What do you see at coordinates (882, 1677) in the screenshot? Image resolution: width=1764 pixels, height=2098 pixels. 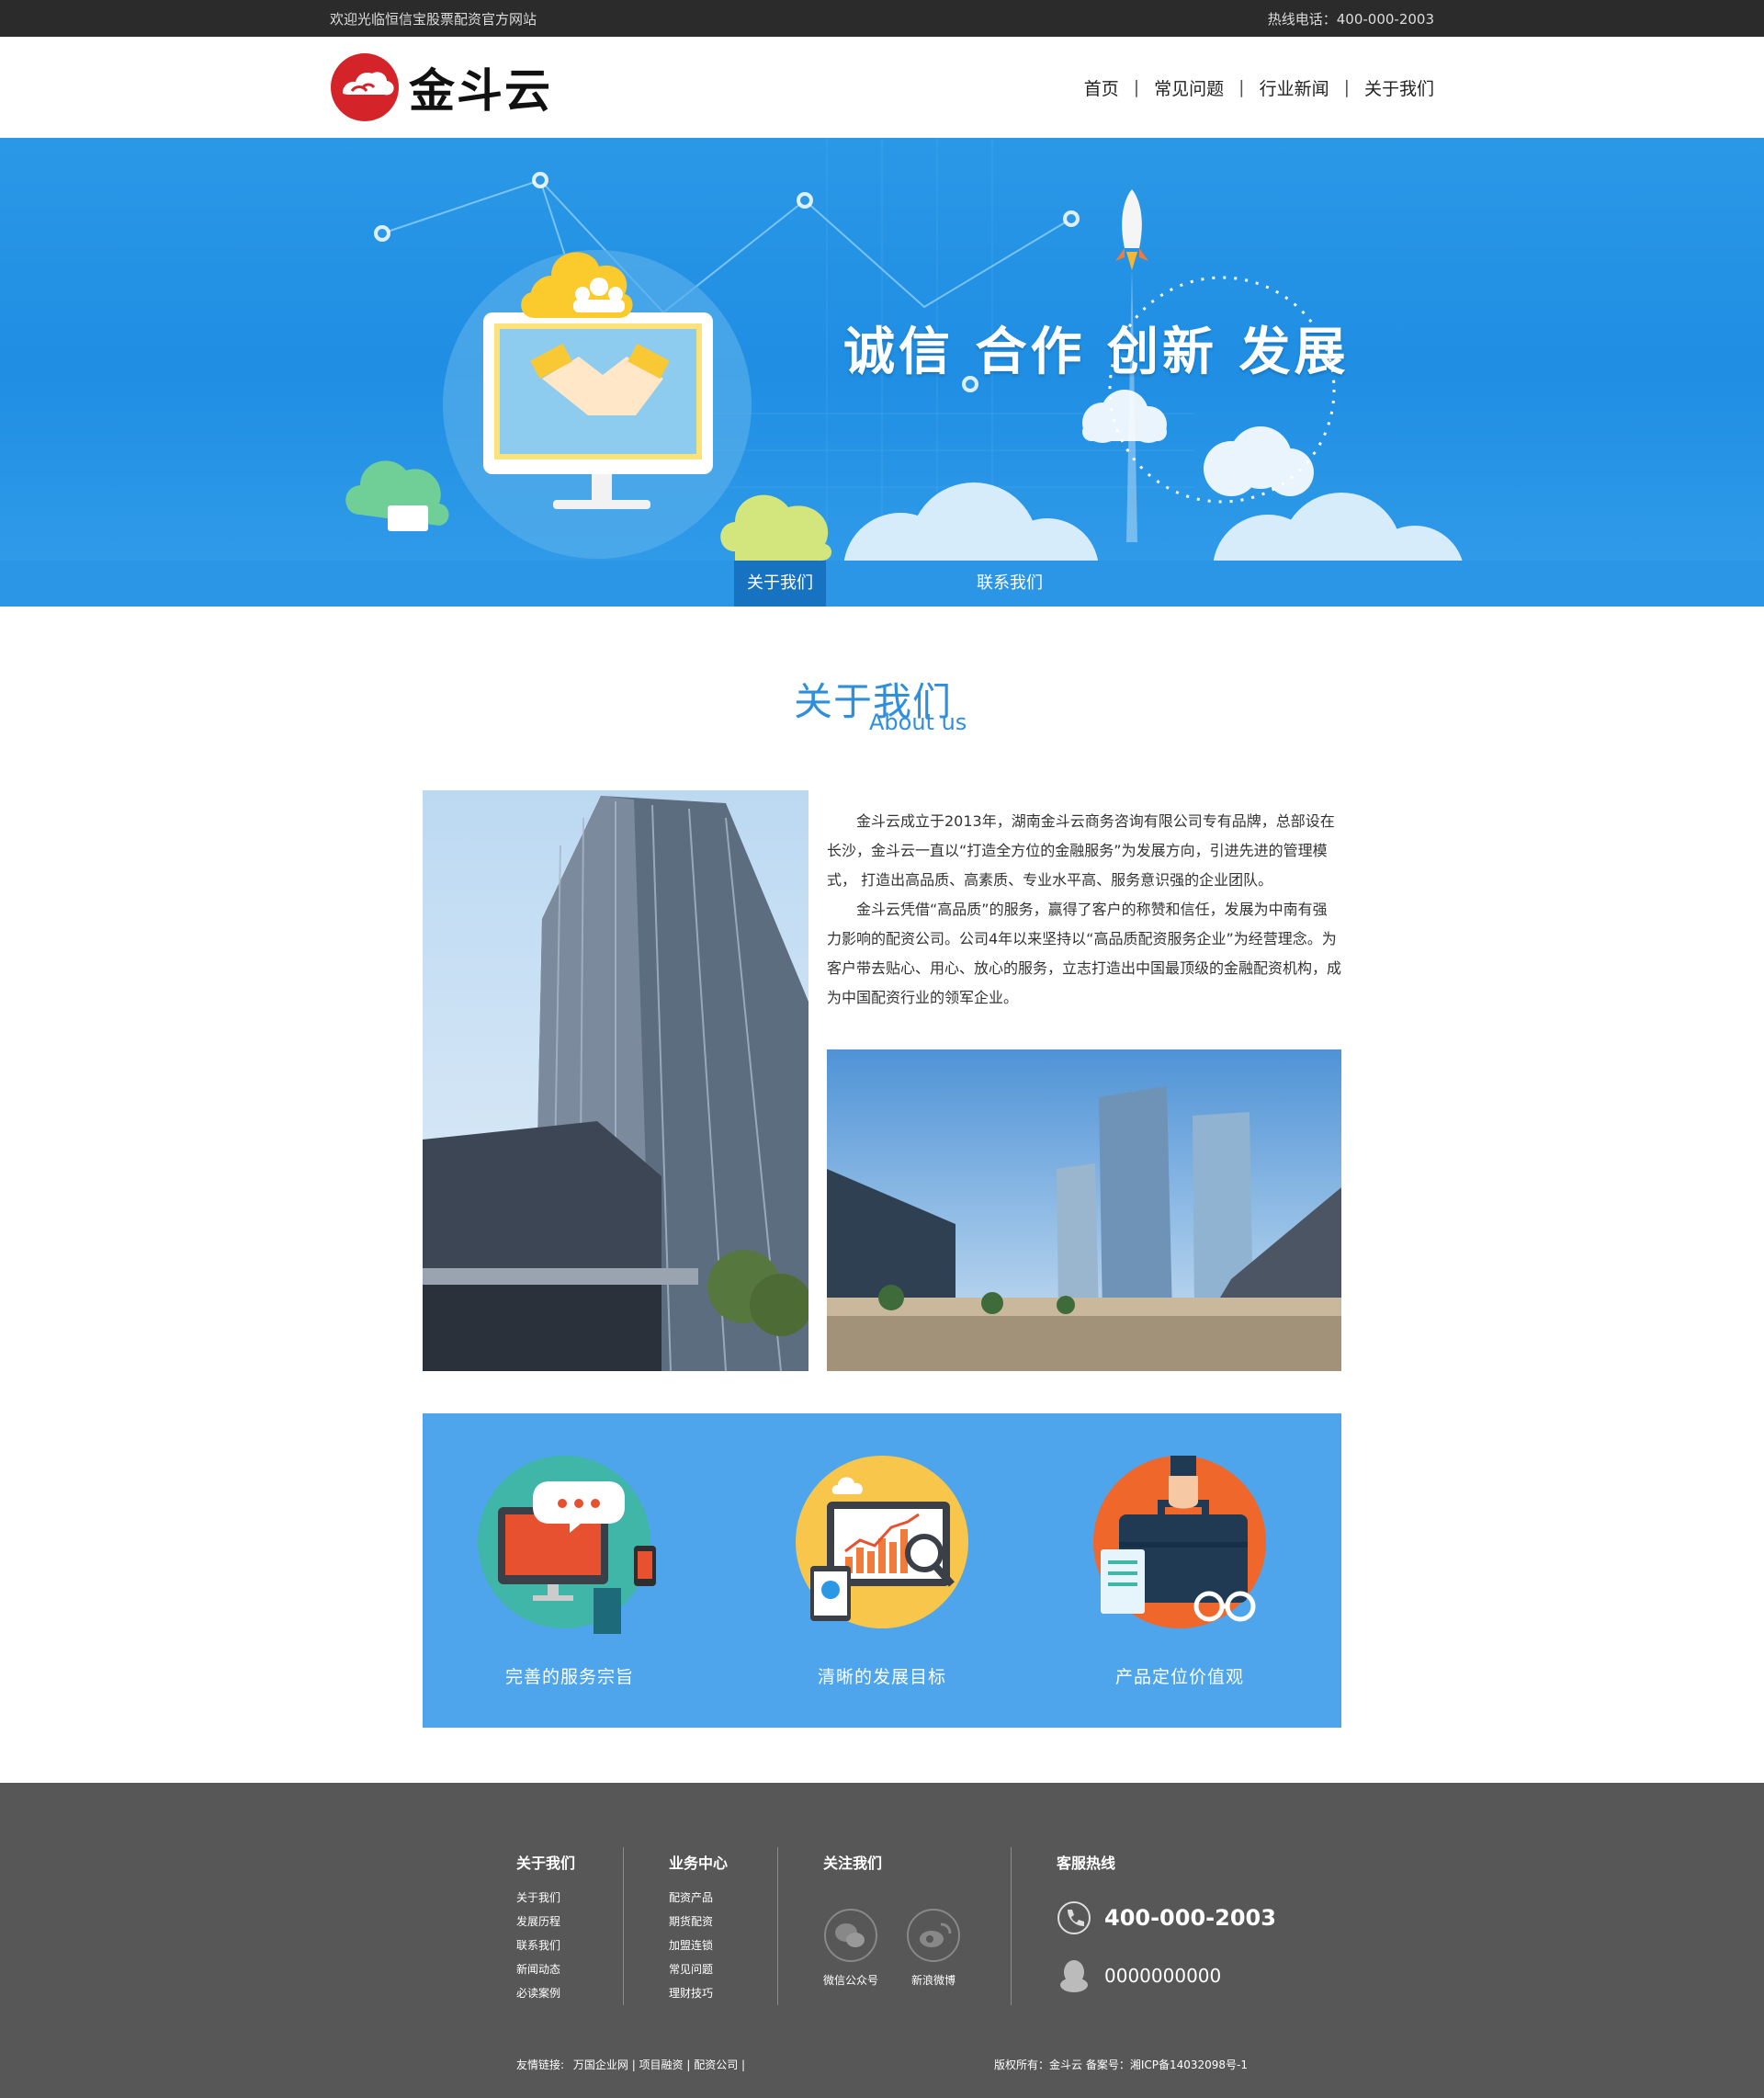 I see `feature-label: 清晰的发展目标` at bounding box center [882, 1677].